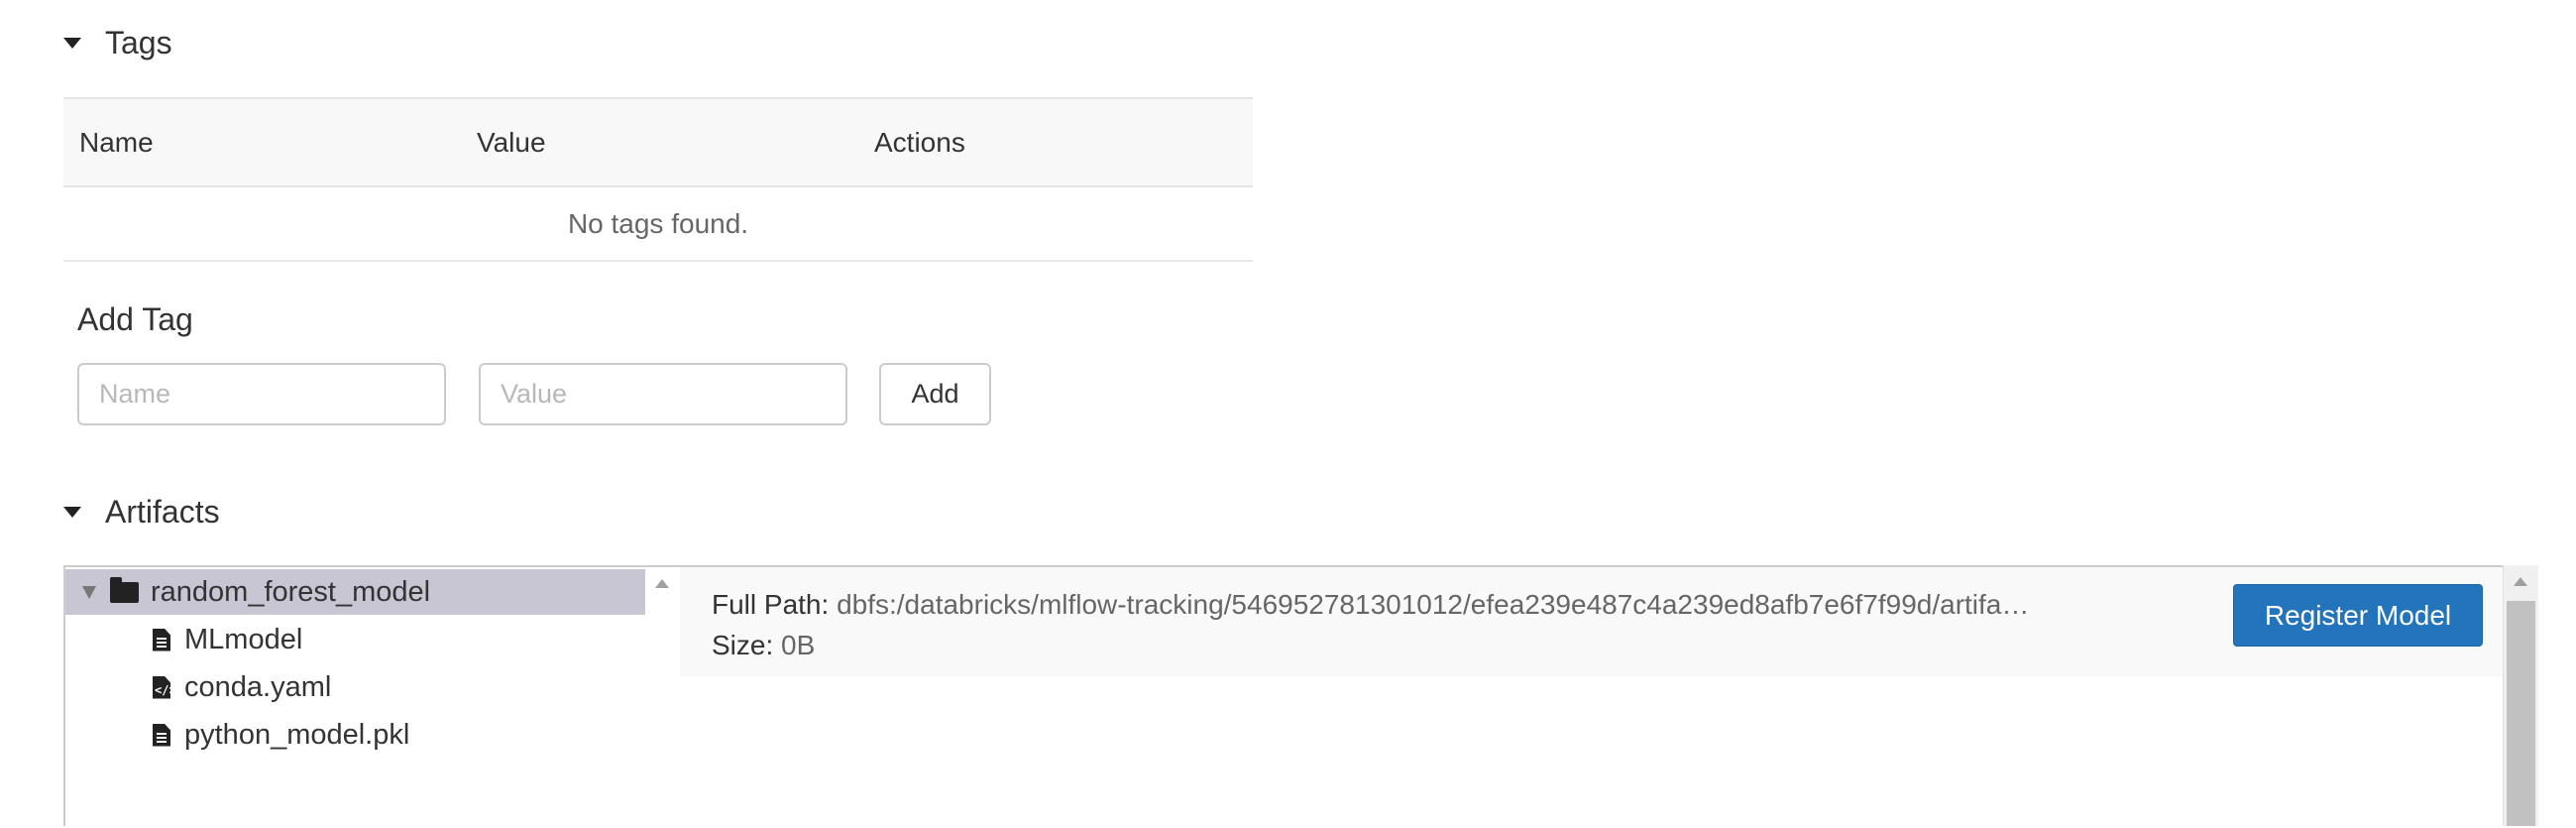 The image size is (2576, 828). I want to click on tree-scrollbar, so click(662, 697).